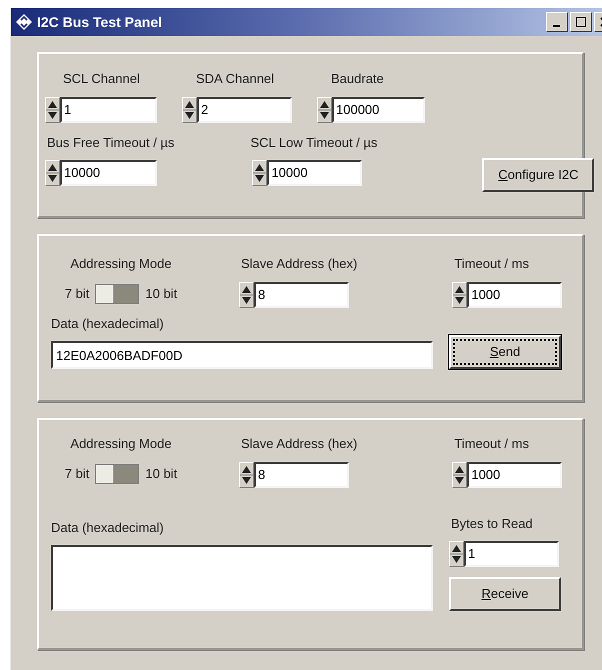 This screenshot has height=670, width=602. What do you see at coordinates (244, 109) in the screenshot?
I see `number-field: 2` at bounding box center [244, 109].